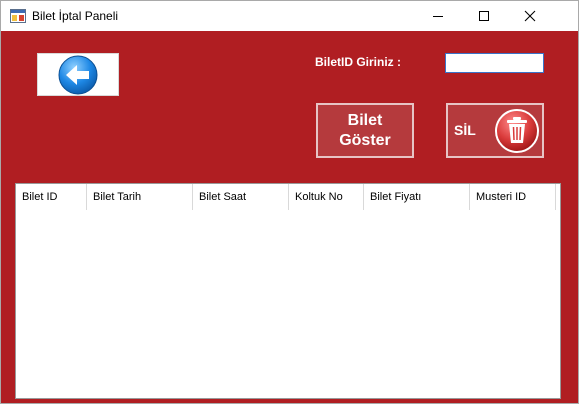 Image resolution: width=579 pixels, height=404 pixels. Describe the element at coordinates (465, 130) in the screenshot. I see `delete-label: SİL` at that location.